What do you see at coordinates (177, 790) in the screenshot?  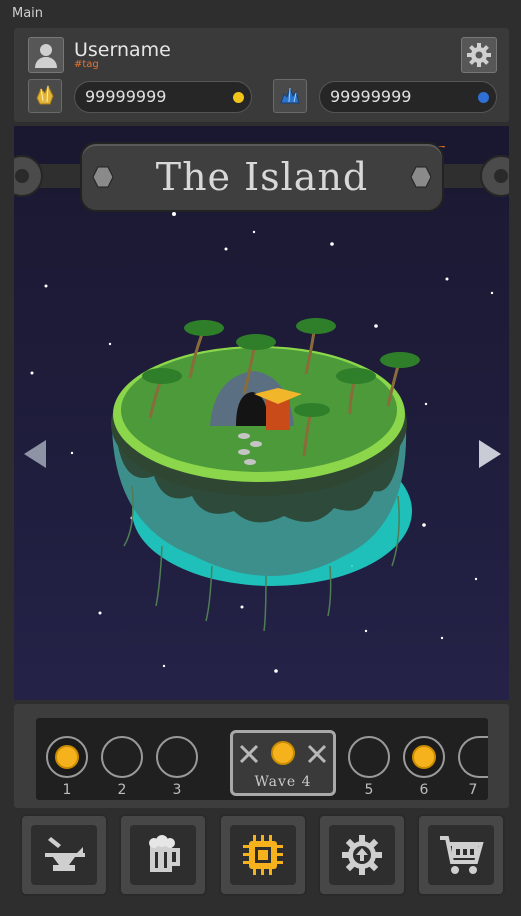 I see `wave-label: 3` at bounding box center [177, 790].